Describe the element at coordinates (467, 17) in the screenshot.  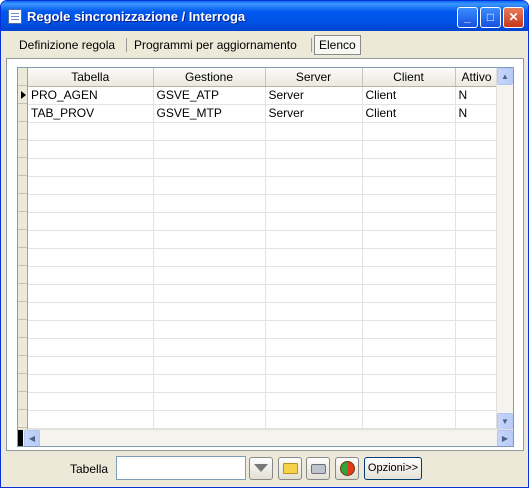
I see `minimize-button: _` at that location.